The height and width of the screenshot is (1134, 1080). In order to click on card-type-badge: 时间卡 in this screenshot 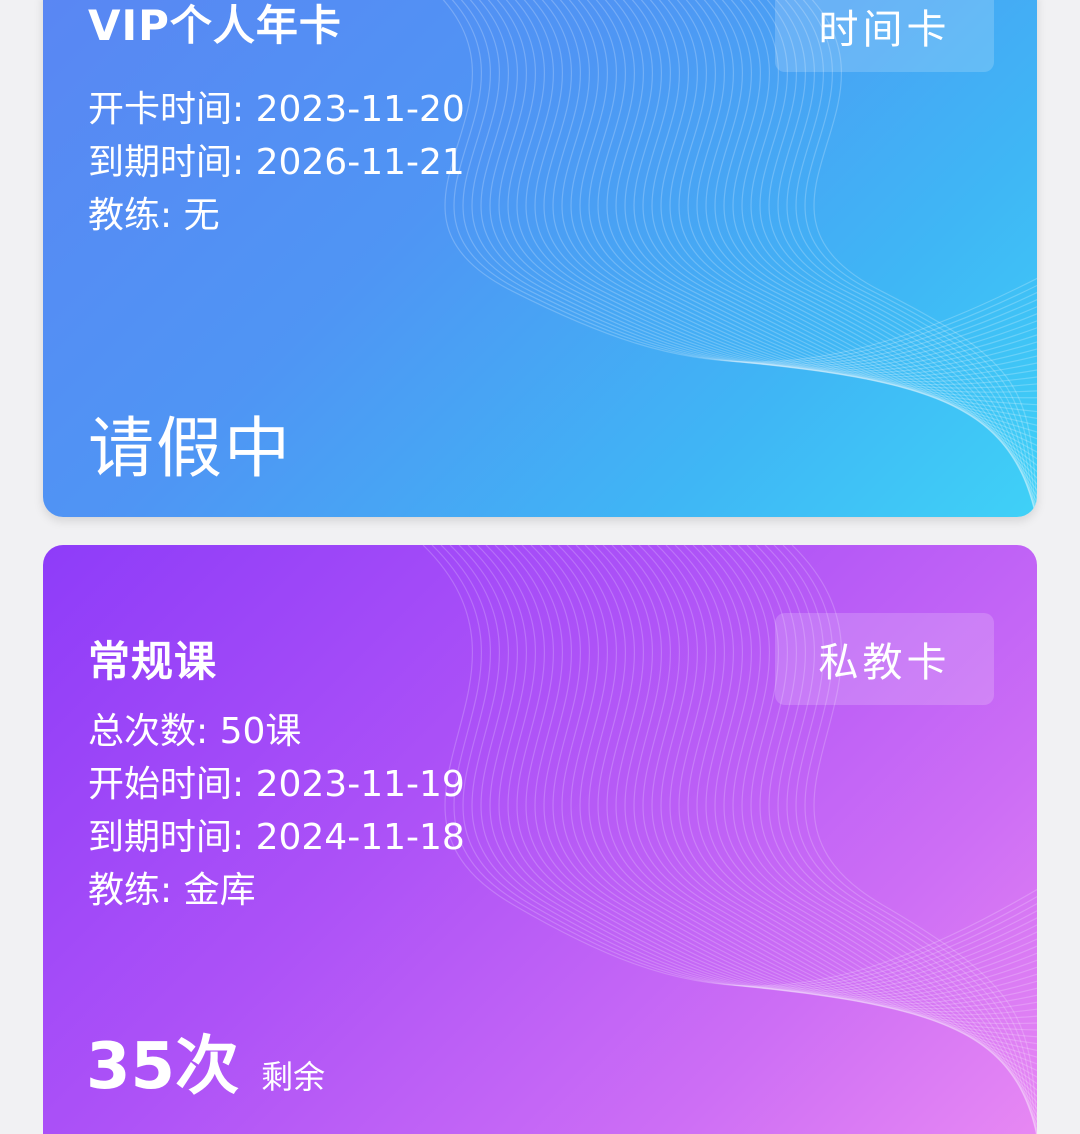, I will do `click(884, 36)`.